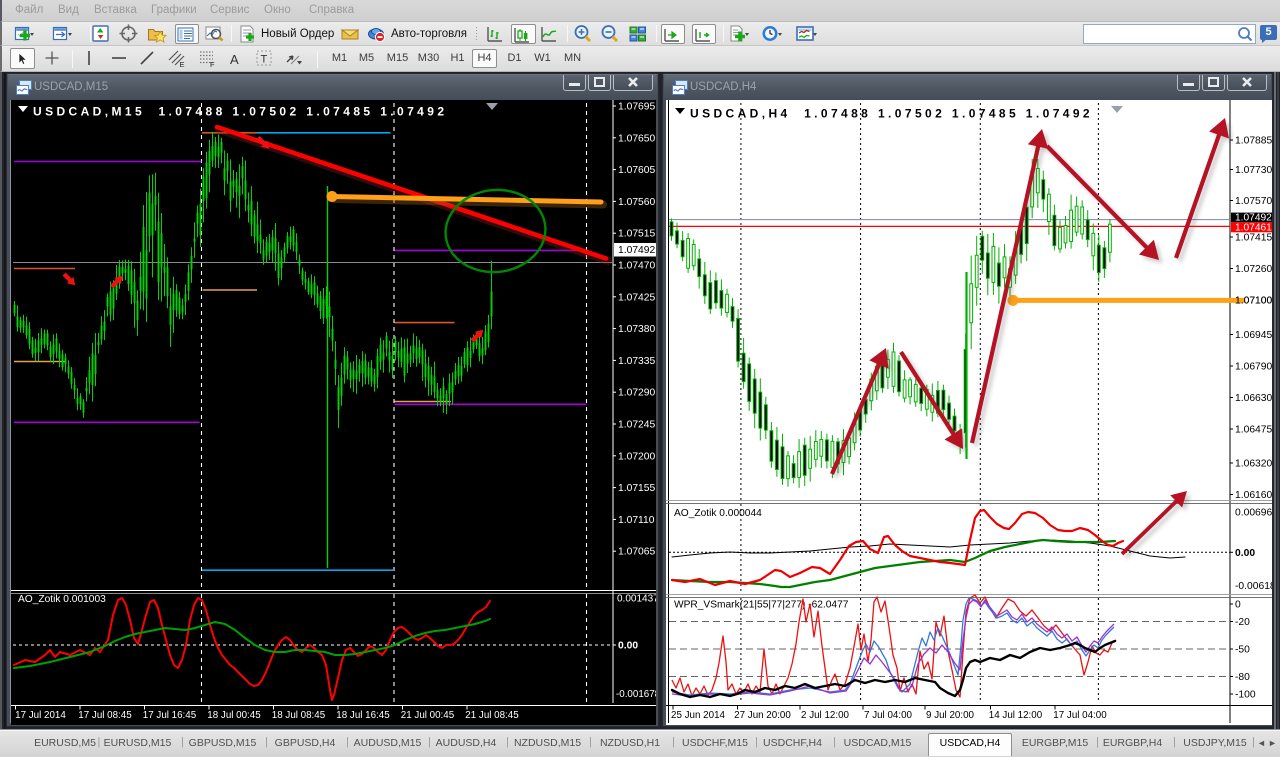  What do you see at coordinates (1253, 586) in the screenshot?
I see `svg-text: -0.006189` at bounding box center [1253, 586].